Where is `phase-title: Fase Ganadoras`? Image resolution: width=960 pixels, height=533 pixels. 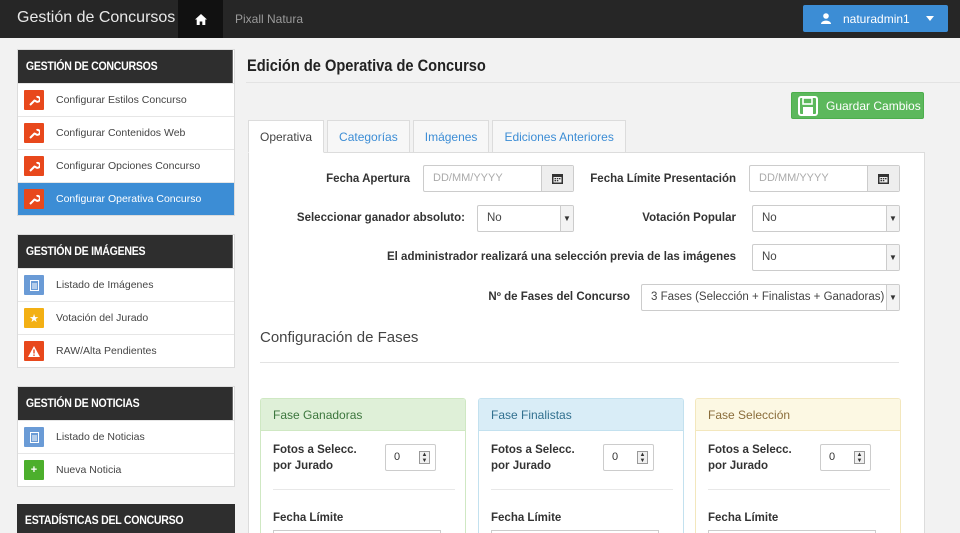
phase-title: Fase Ganadoras is located at coordinates (363, 415).